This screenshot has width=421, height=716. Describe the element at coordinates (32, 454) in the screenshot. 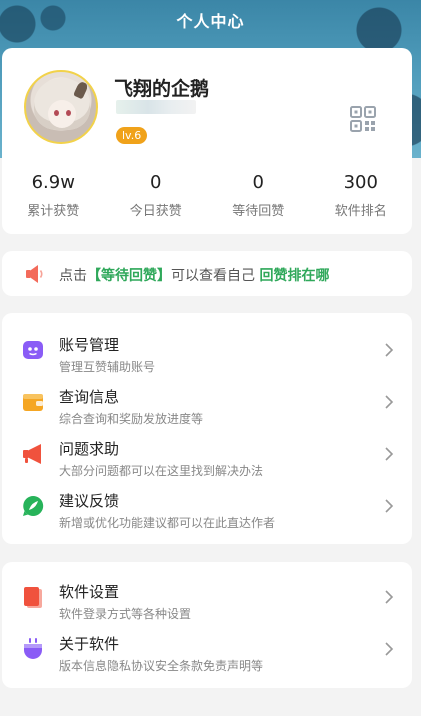

I see `megaphone-icon` at that location.